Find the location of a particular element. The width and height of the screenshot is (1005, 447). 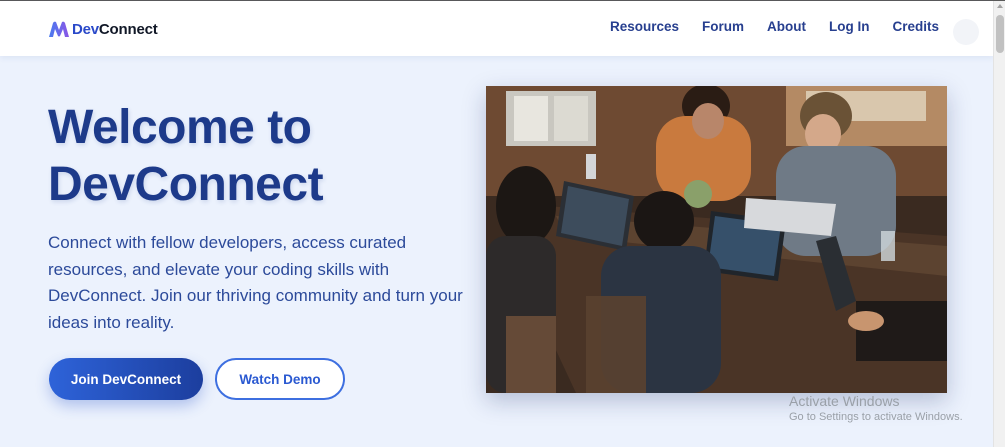

logo-icon is located at coordinates (59, 29).